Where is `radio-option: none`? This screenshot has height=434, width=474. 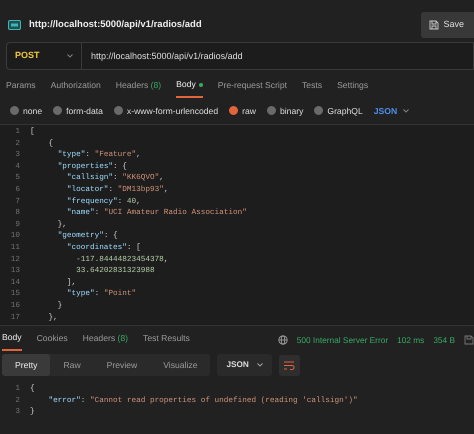
radio-option: none is located at coordinates (26, 111).